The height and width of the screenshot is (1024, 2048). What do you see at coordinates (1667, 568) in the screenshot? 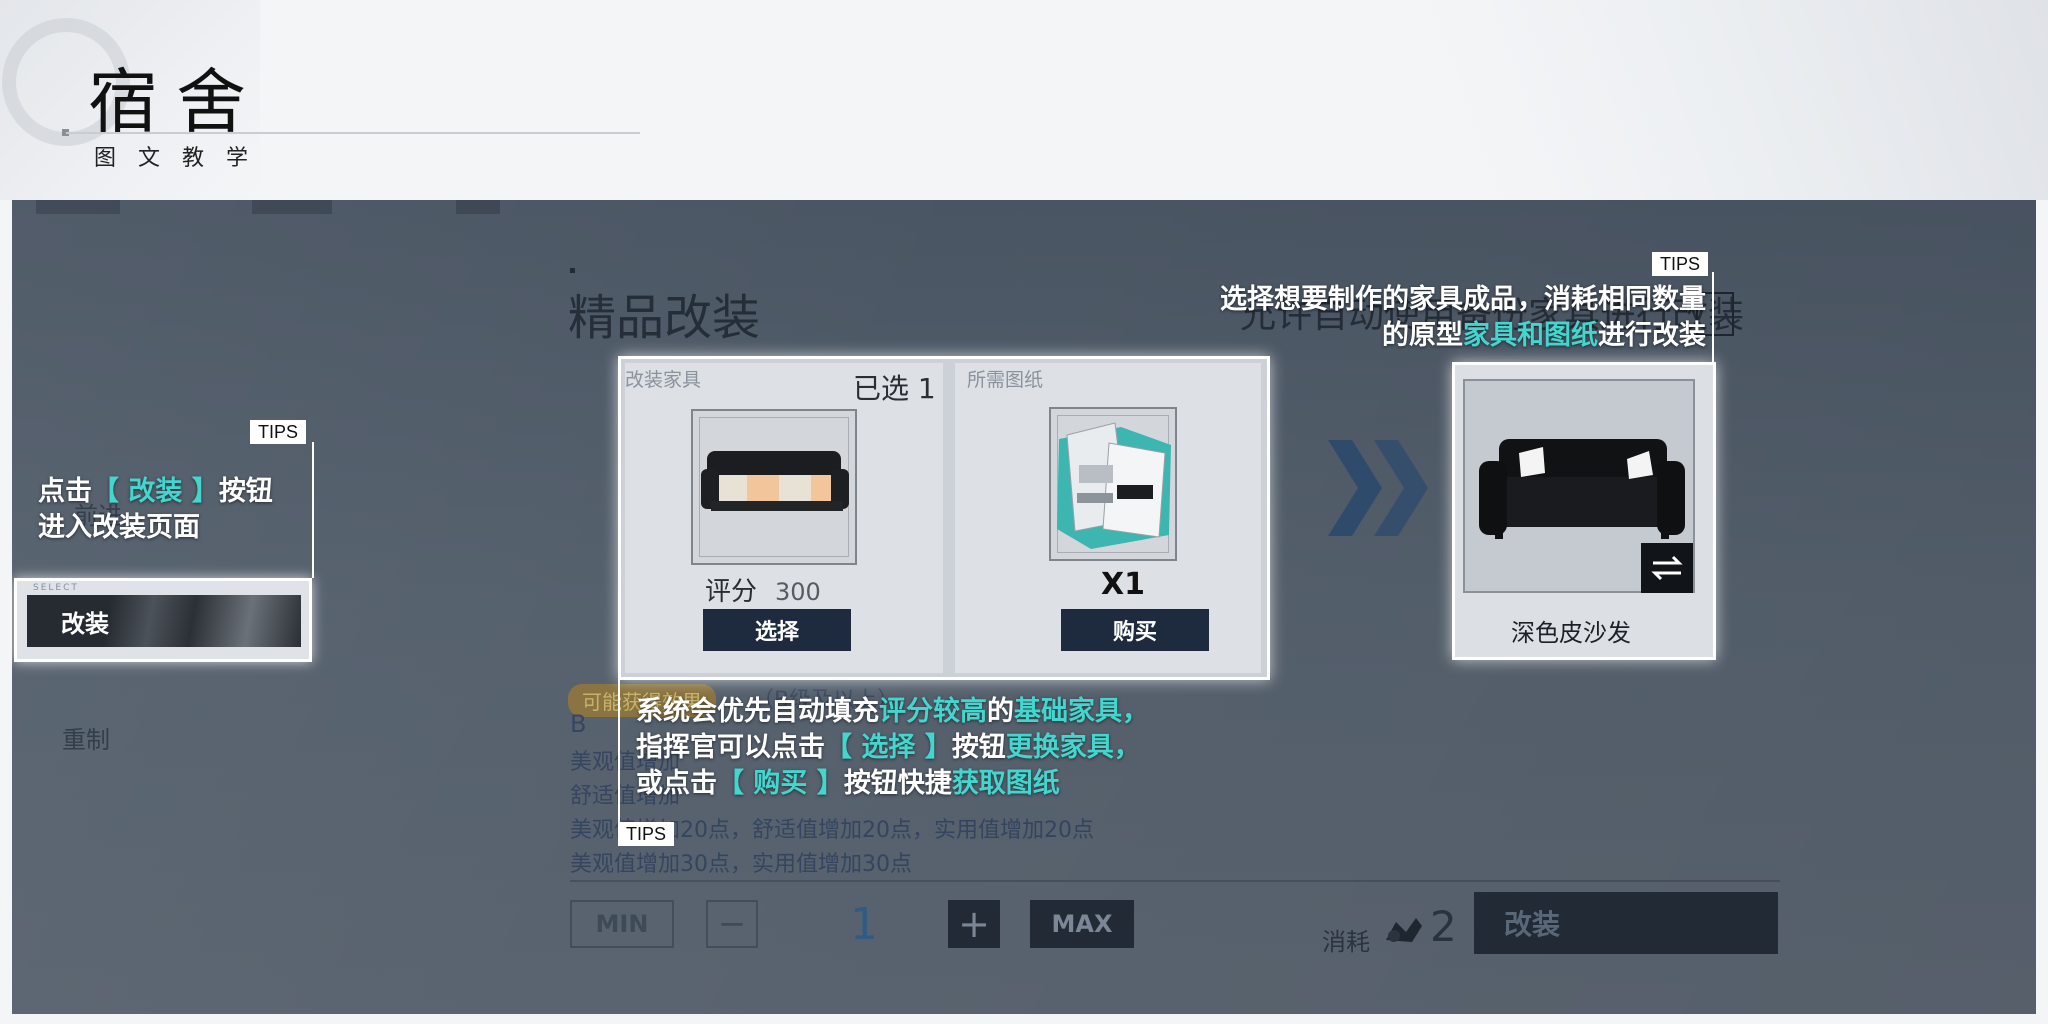
I see `swap-icon` at bounding box center [1667, 568].